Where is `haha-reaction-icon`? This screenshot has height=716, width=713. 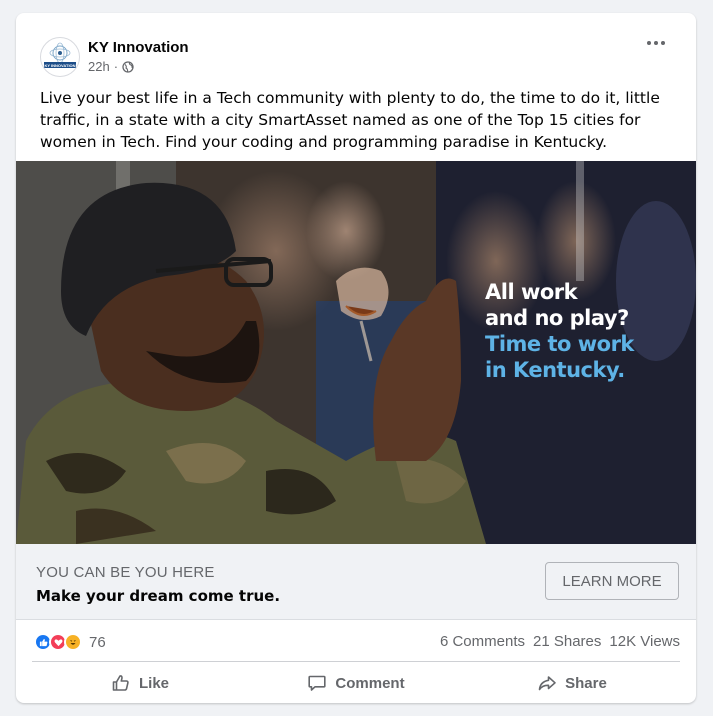 haha-reaction-icon is located at coordinates (73, 642).